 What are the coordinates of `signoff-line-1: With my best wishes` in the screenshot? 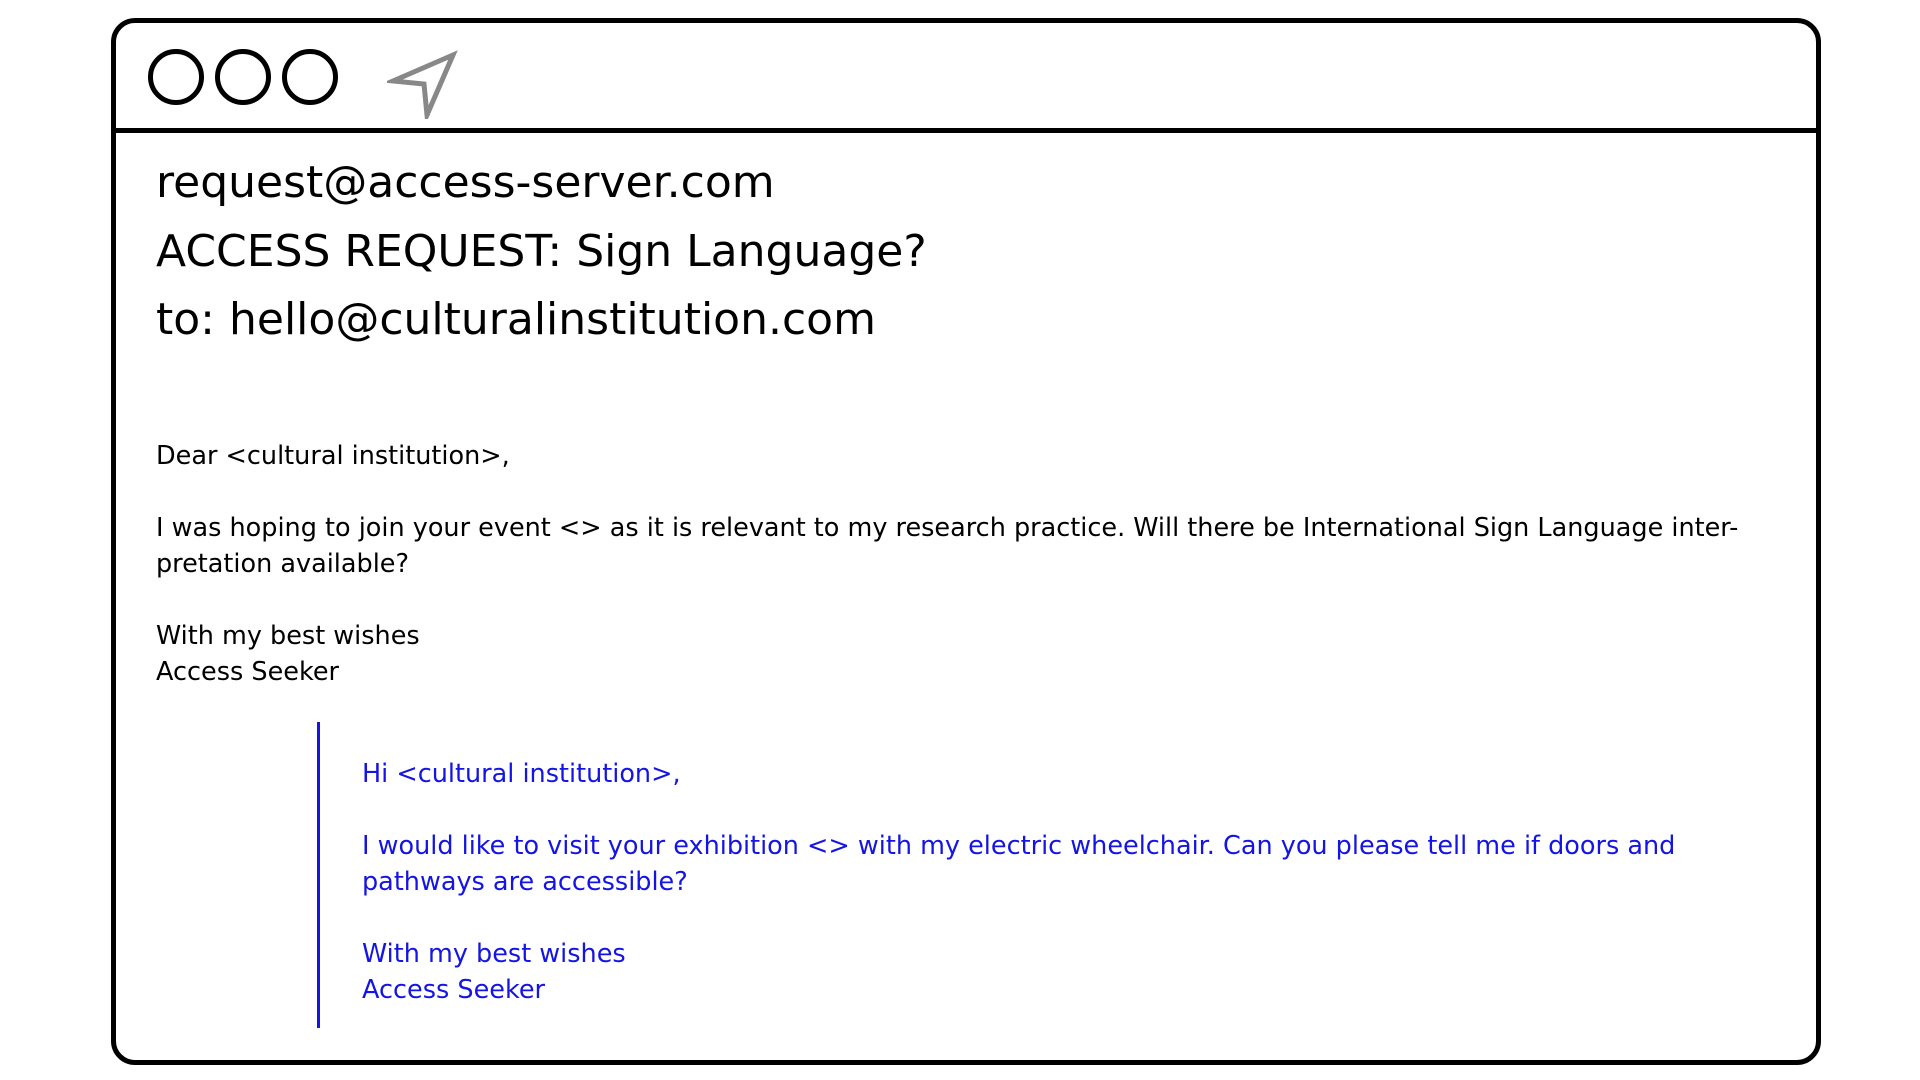 It's located at (288, 636).